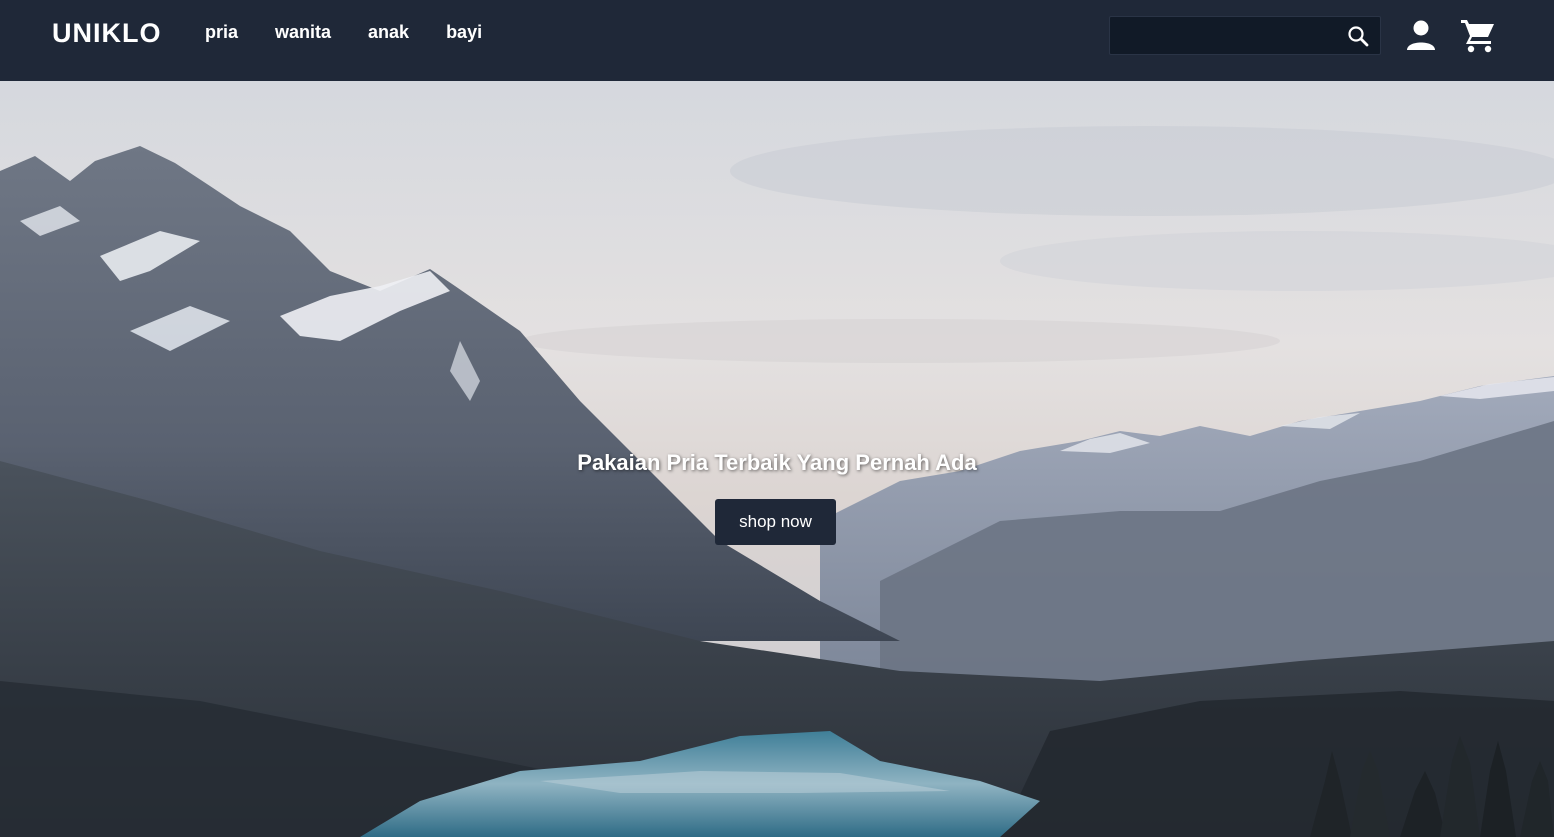  Describe the element at coordinates (1225, 35) in the screenshot. I see `search-input` at that location.